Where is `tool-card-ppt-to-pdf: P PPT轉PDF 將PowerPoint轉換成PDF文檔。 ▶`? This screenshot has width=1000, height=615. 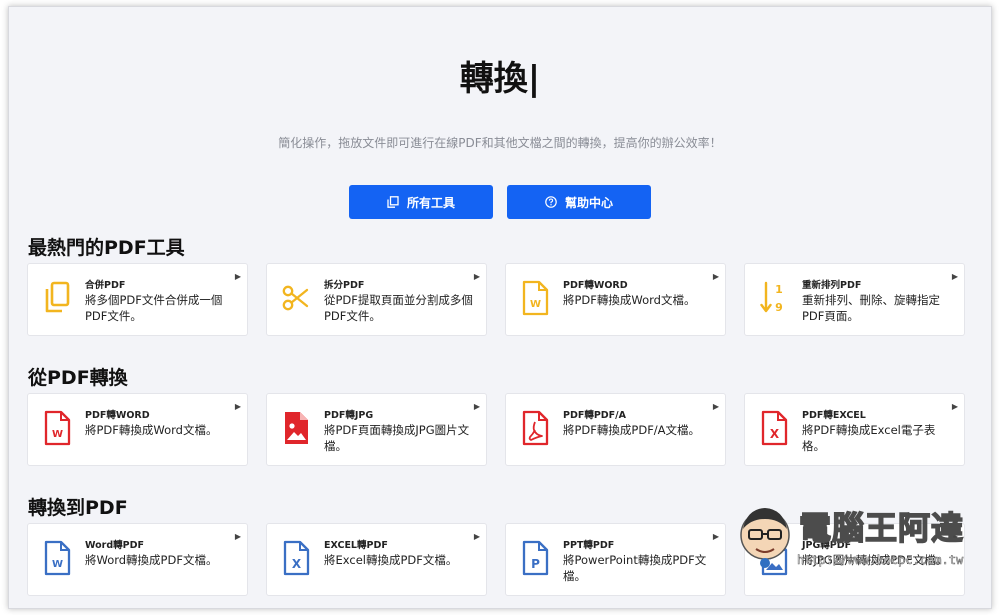
tool-card-ppt-to-pdf: P PPT轉PDF 將PowerPoint轉換成PDF文檔。 ▶ is located at coordinates (615, 559).